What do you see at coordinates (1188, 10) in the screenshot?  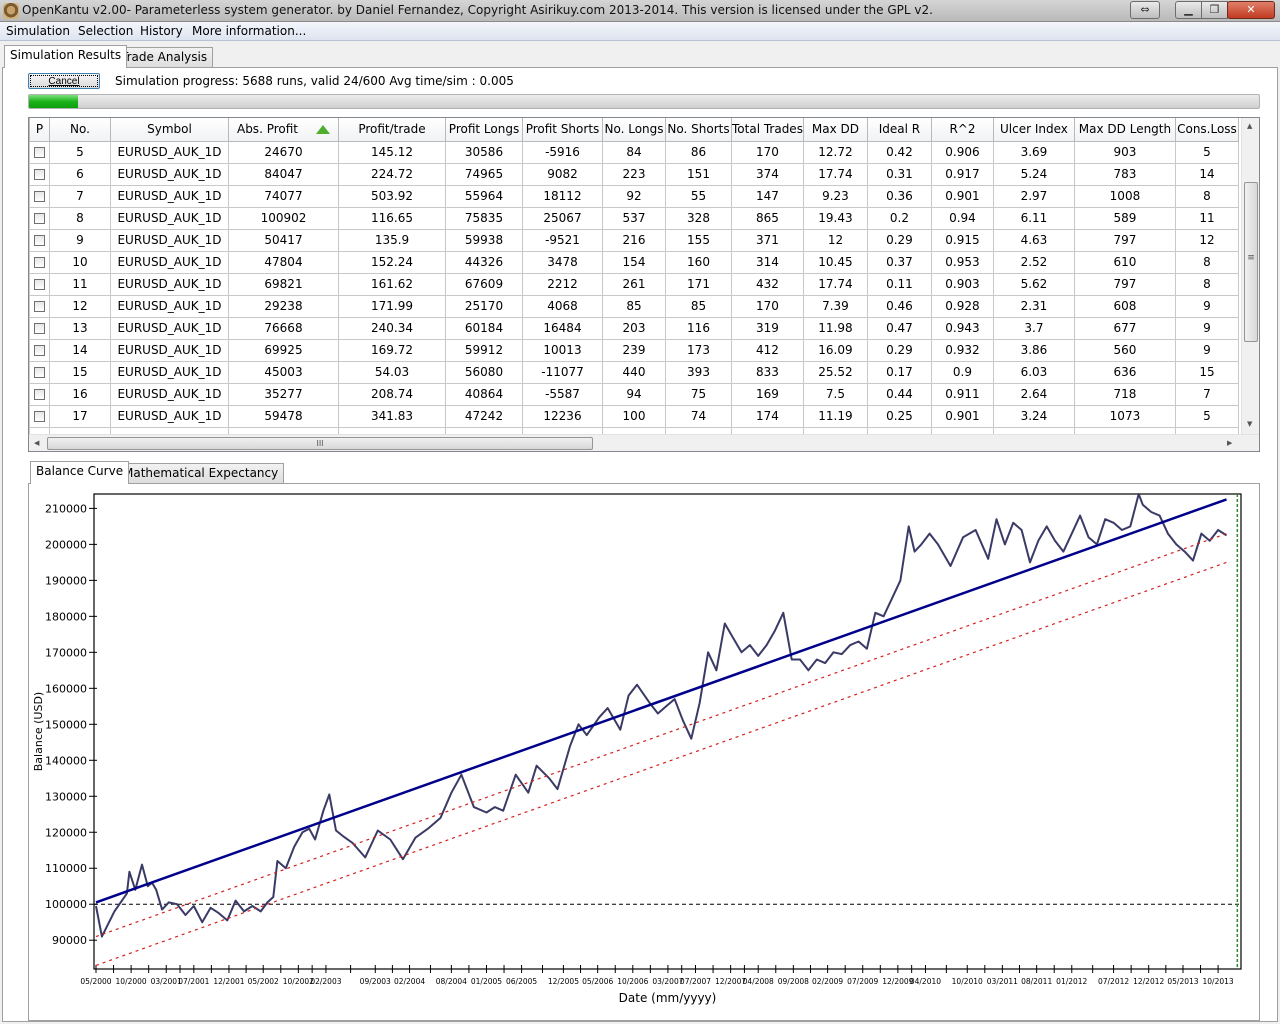 I see `minimize-button: ▁` at bounding box center [1188, 10].